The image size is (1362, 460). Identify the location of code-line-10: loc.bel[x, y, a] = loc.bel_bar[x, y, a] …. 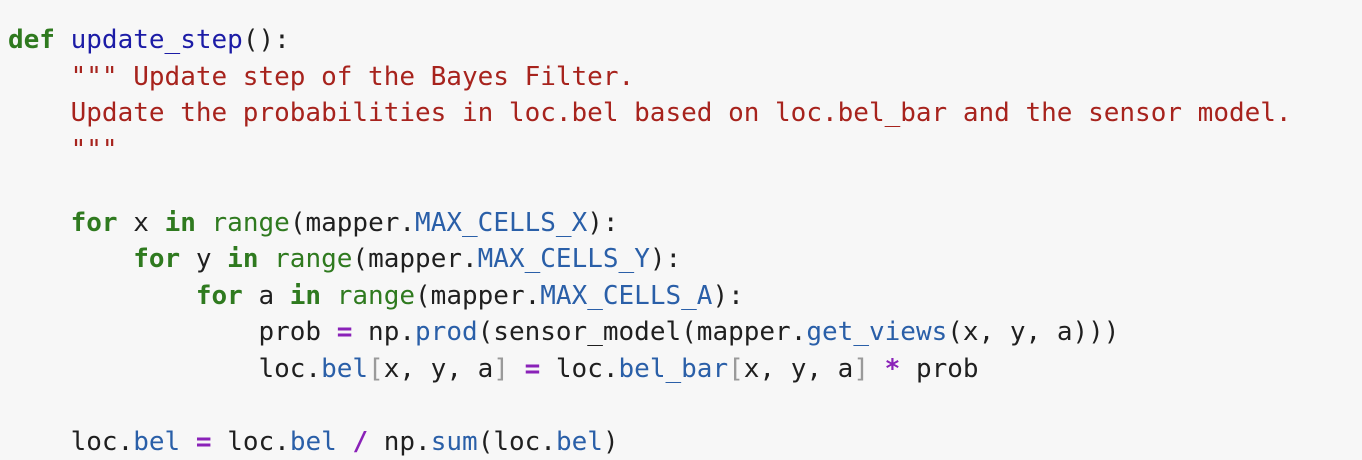
(650, 369).